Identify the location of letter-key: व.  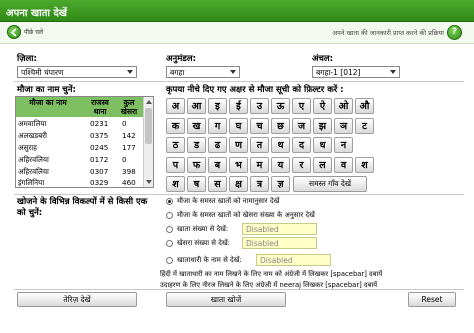
(343, 164).